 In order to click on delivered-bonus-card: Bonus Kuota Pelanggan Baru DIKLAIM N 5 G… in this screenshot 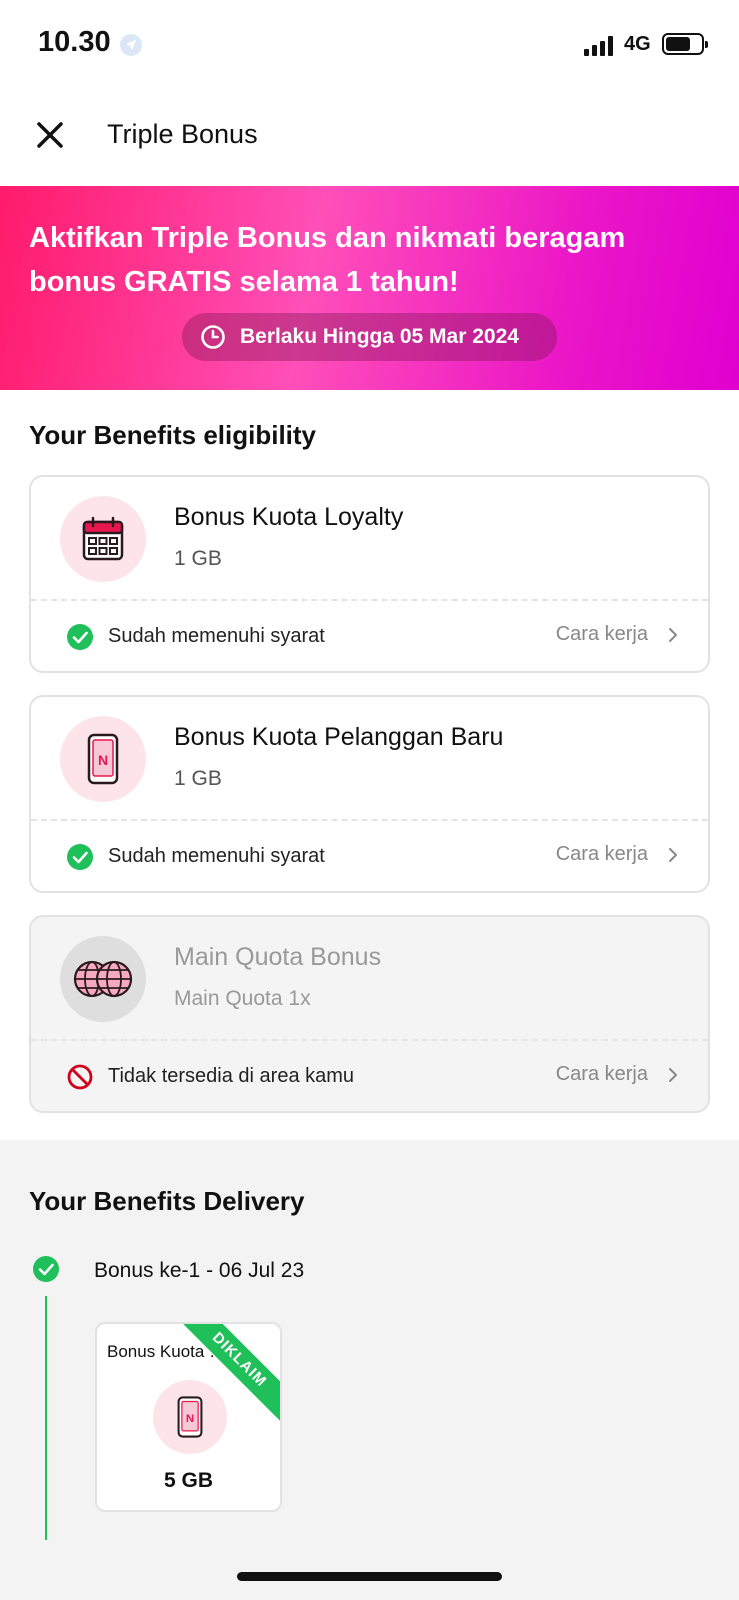, I will do `click(188, 1417)`.